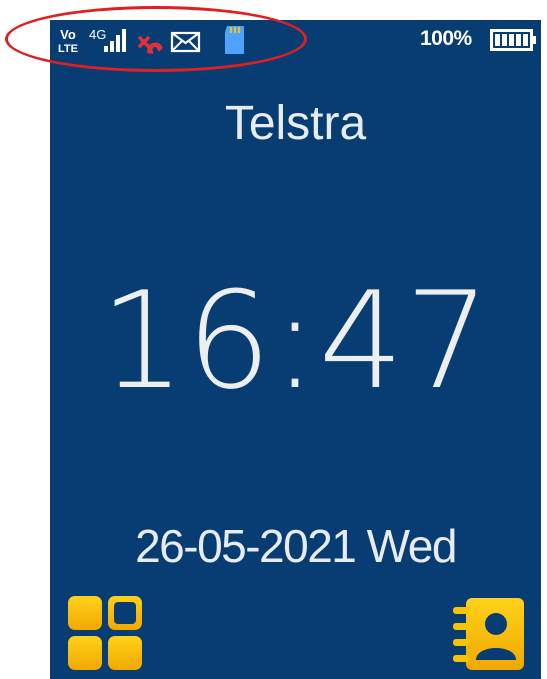  What do you see at coordinates (152, 41) in the screenshot?
I see `missed-call-icon` at bounding box center [152, 41].